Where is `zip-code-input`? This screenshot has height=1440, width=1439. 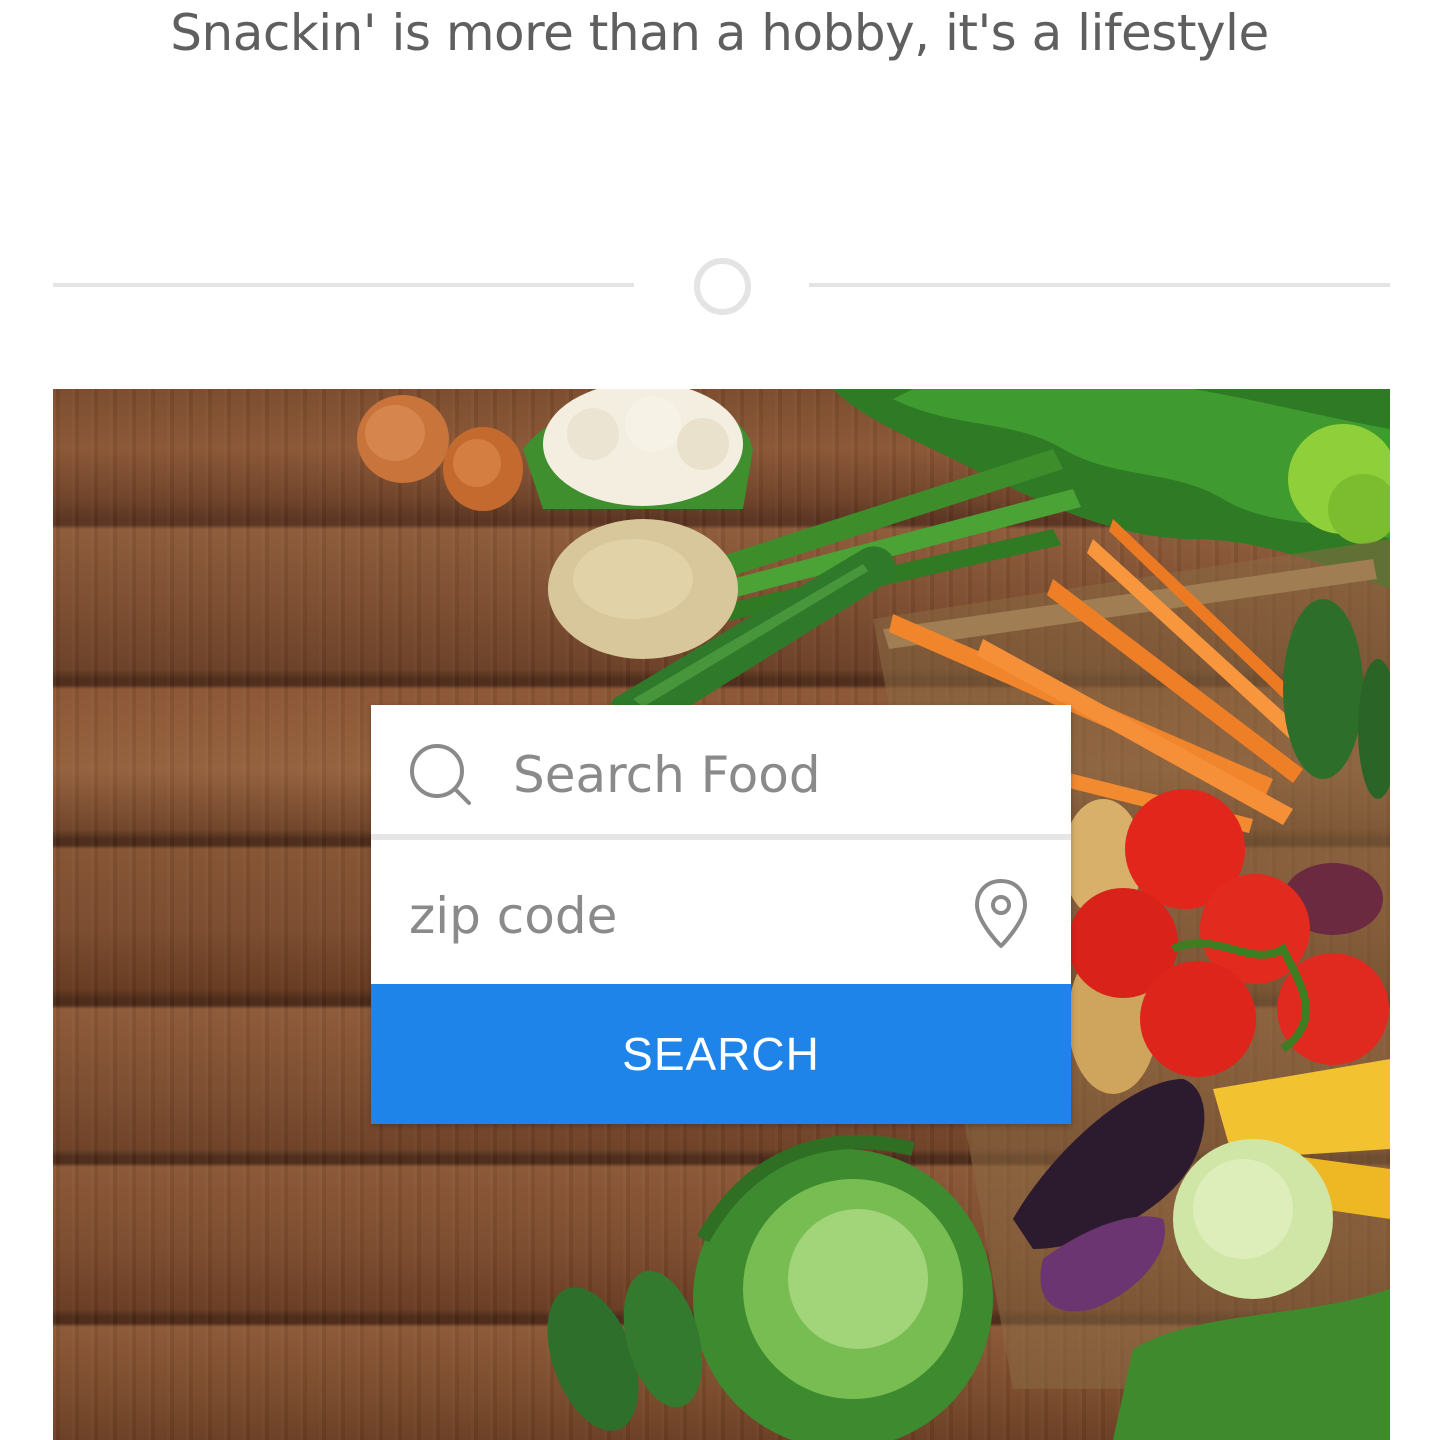
zip-code-input is located at coordinates (679, 916).